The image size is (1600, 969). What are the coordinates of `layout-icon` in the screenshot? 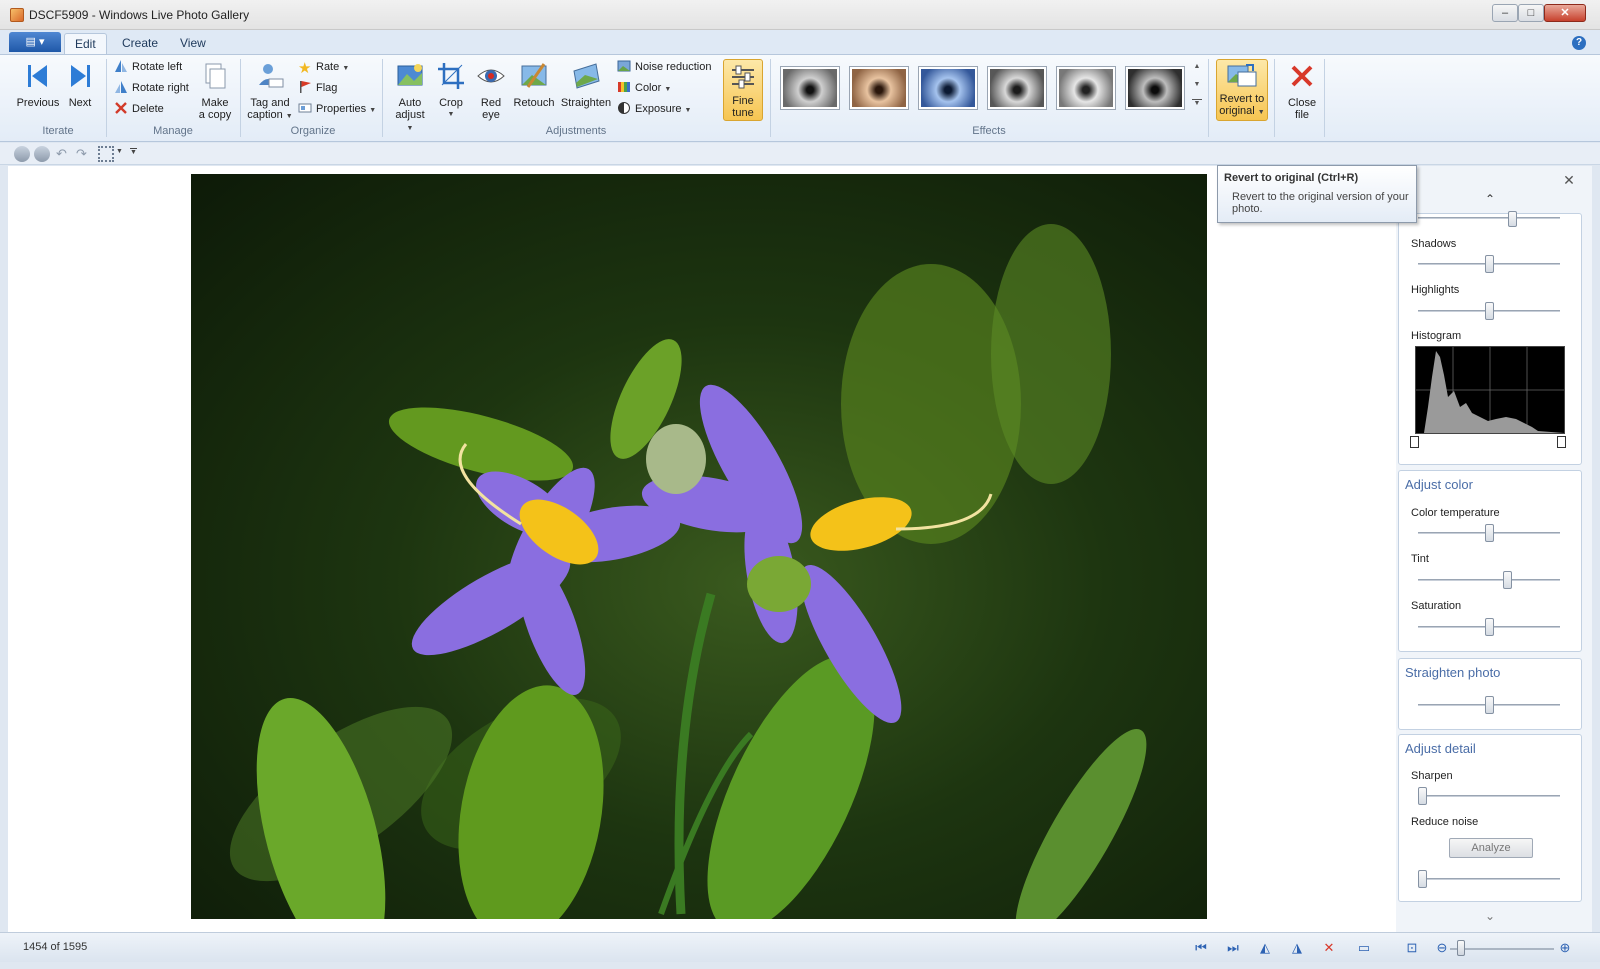 It's located at (106, 154).